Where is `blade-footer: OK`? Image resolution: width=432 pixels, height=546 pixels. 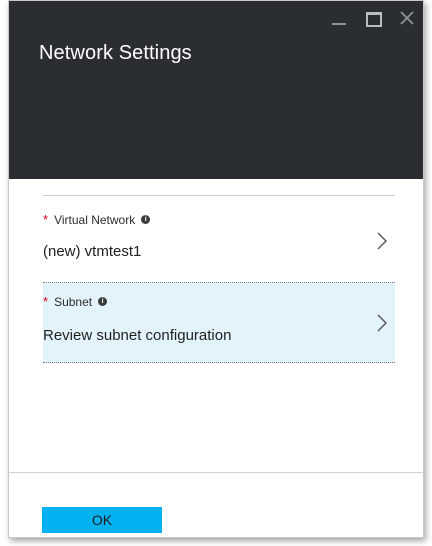 blade-footer: OK is located at coordinates (216, 504).